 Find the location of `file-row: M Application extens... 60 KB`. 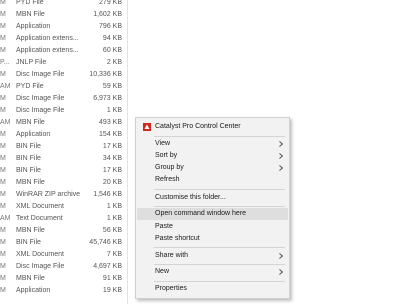

file-row: M Application extens... 60 KB is located at coordinates (65, 51).